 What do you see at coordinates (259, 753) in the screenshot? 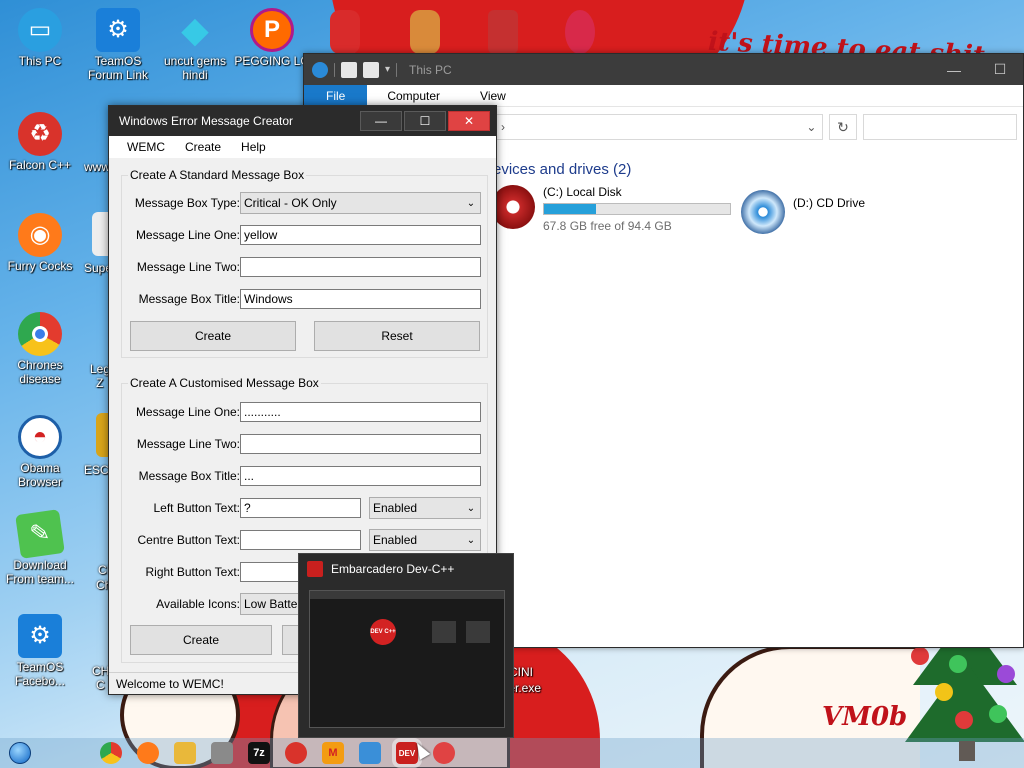
I see `taskbar-7zip-icon: 7z` at bounding box center [259, 753].